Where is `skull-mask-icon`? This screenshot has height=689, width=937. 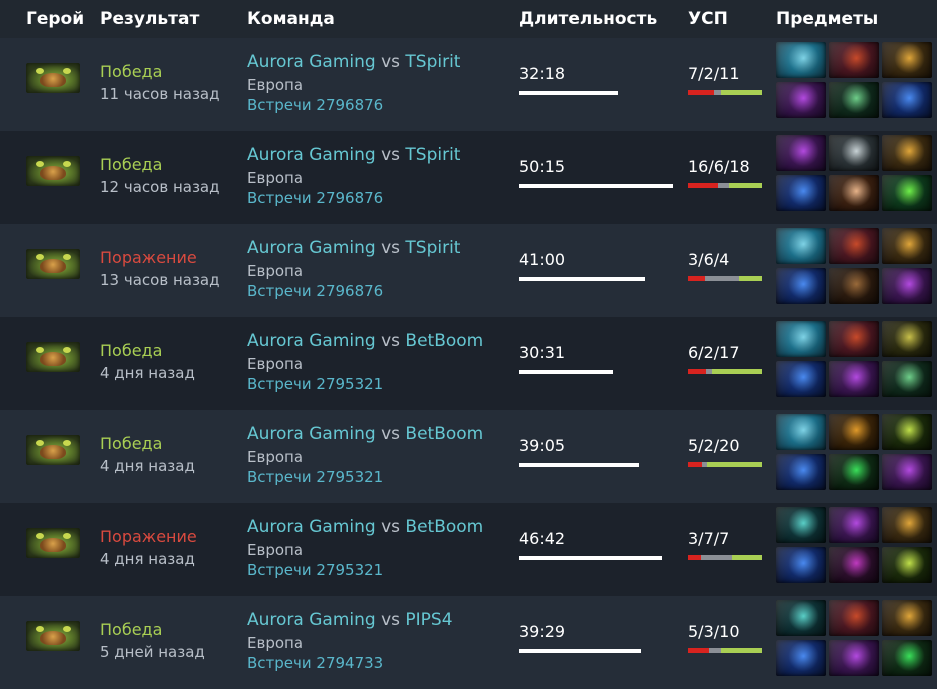 skull-mask-icon is located at coordinates (854, 153).